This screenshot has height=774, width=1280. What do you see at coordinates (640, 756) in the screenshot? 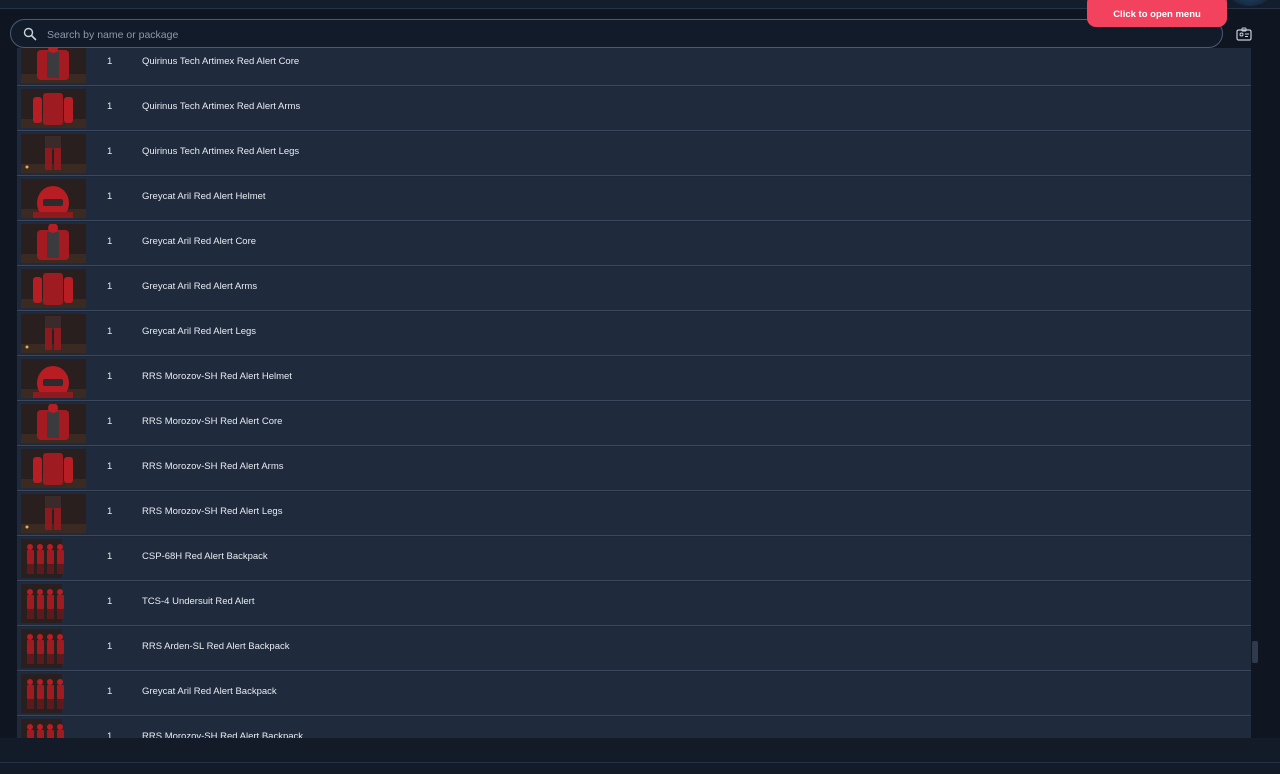
I see `bottom-bar` at bounding box center [640, 756].